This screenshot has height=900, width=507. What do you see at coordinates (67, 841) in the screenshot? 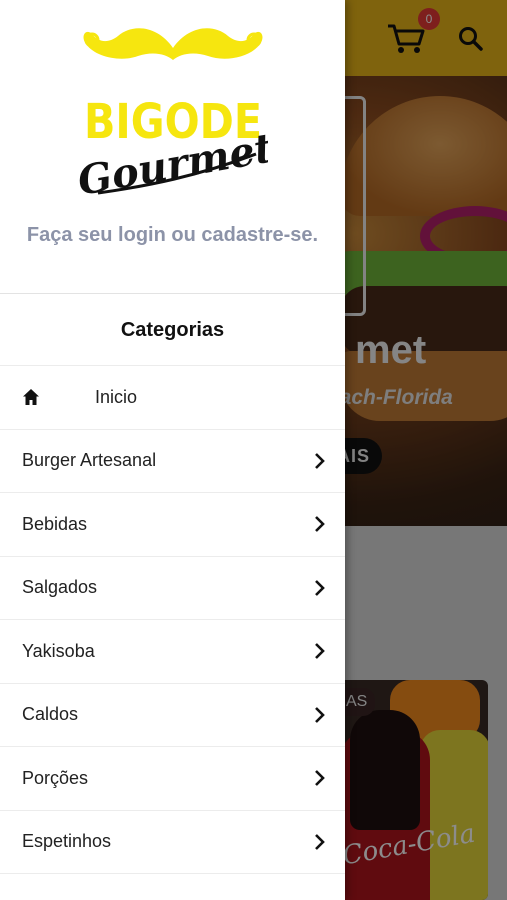
I see `menu-item-label: Espetinhos` at bounding box center [67, 841].